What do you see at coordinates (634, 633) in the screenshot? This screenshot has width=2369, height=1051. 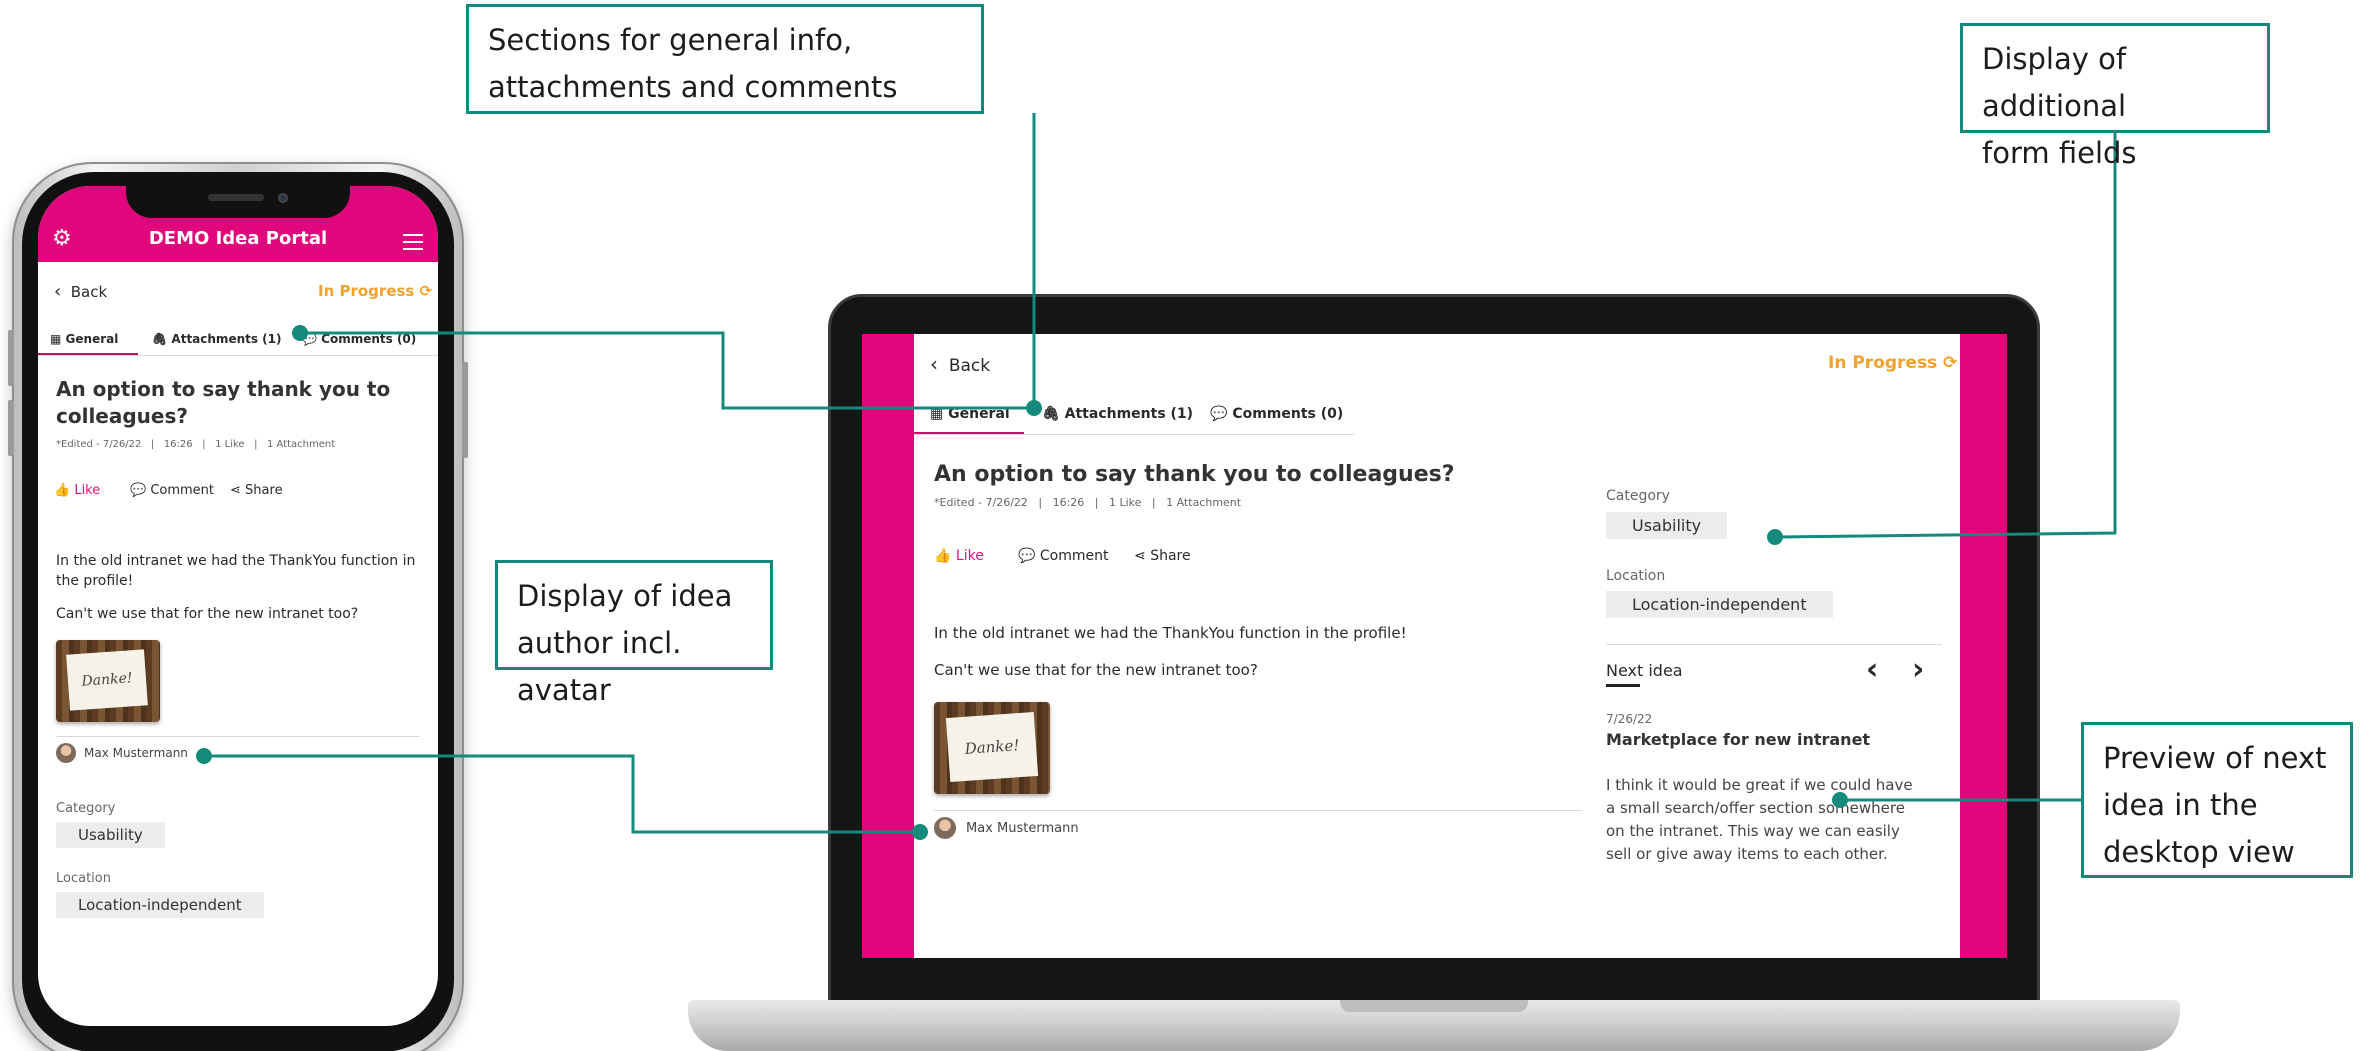 I see `callout-author: Display of idea author incl. avatar` at bounding box center [634, 633].